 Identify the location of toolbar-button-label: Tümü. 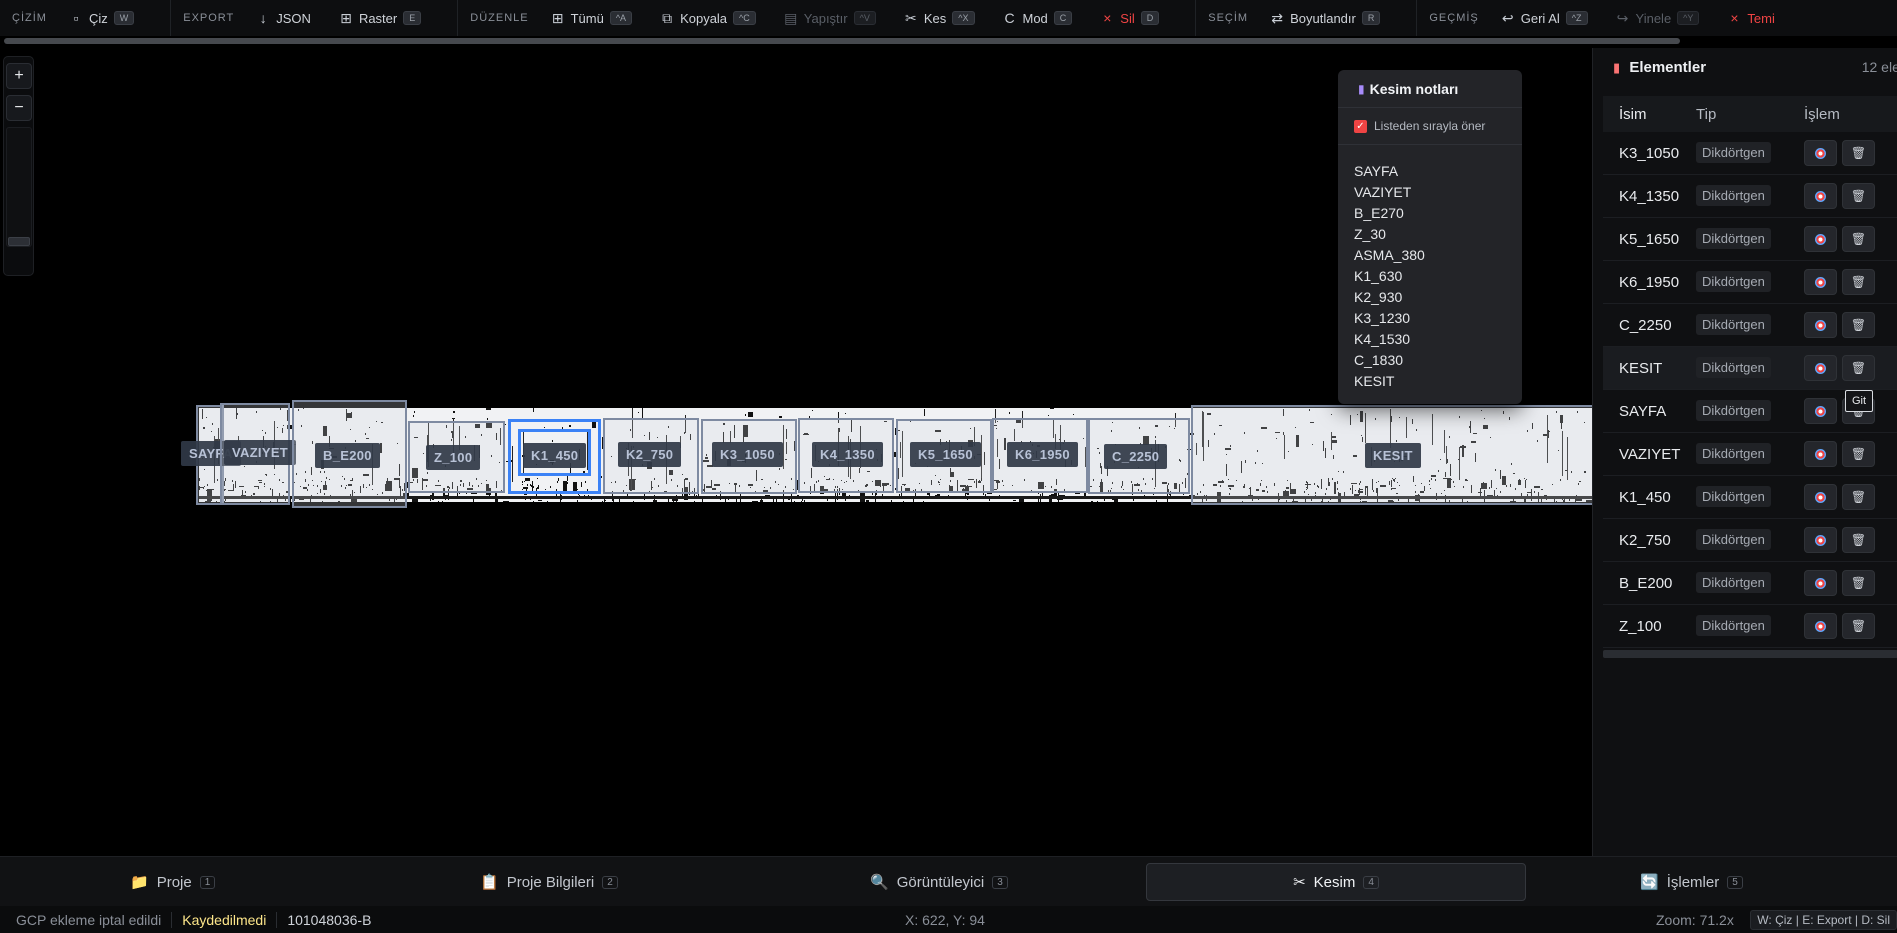
(587, 18).